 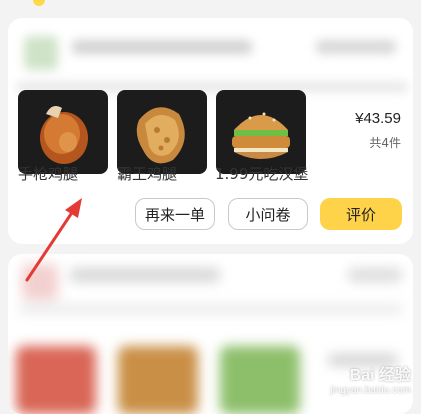 What do you see at coordinates (147, 174) in the screenshot?
I see `product-name: 霸王鸡腿` at bounding box center [147, 174].